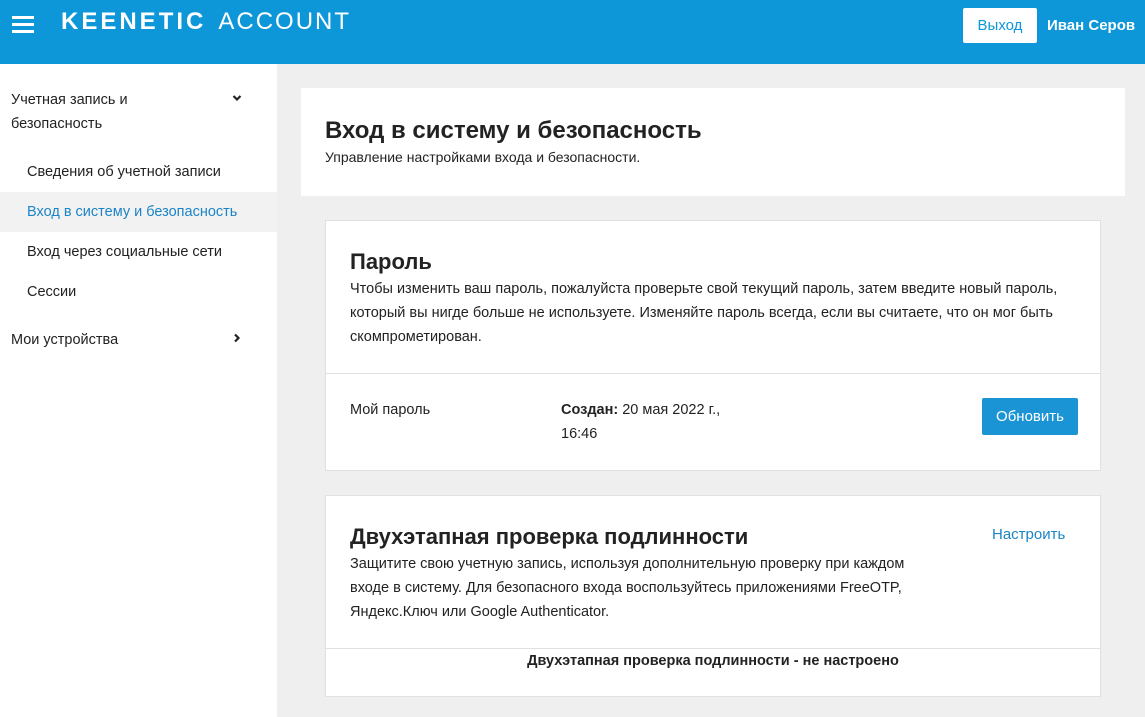  Describe the element at coordinates (651, 422) in the screenshot. I see `password-created: Создан: 20 мая 2022 г., 16:46` at that location.